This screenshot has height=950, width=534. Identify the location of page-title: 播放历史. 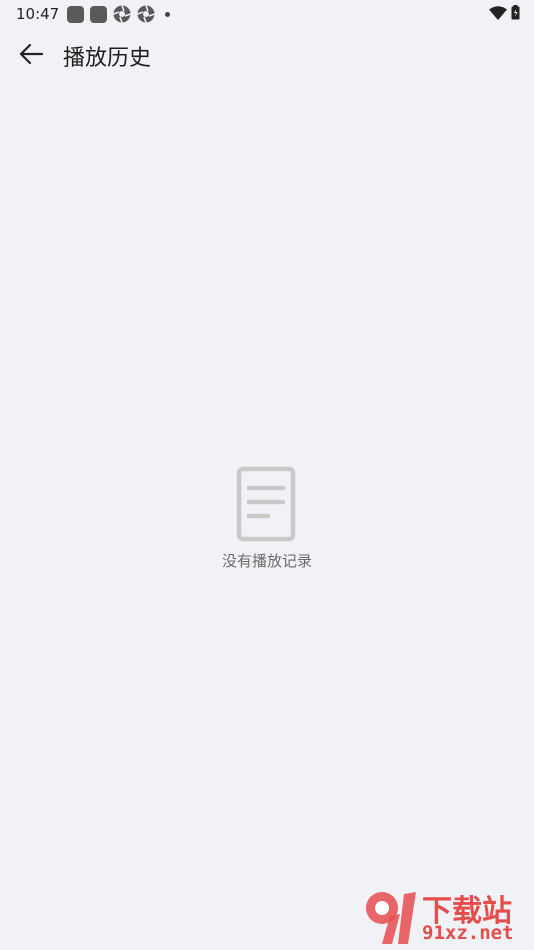
(107, 58).